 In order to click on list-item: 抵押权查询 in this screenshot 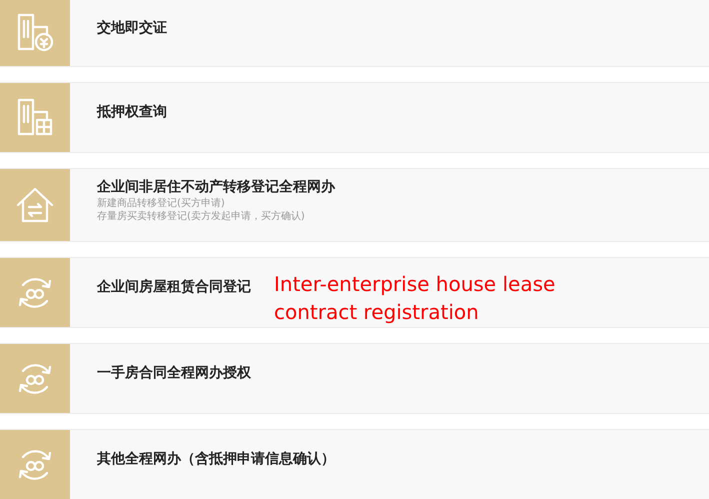, I will do `click(354, 117)`.